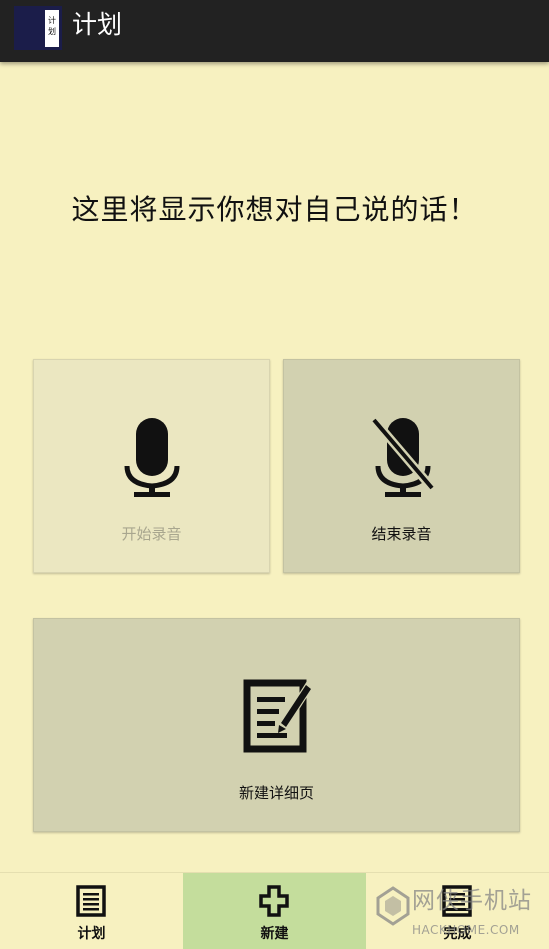 Image resolution: width=549 pixels, height=949 pixels. I want to click on tab-done: 完成, so click(457, 911).